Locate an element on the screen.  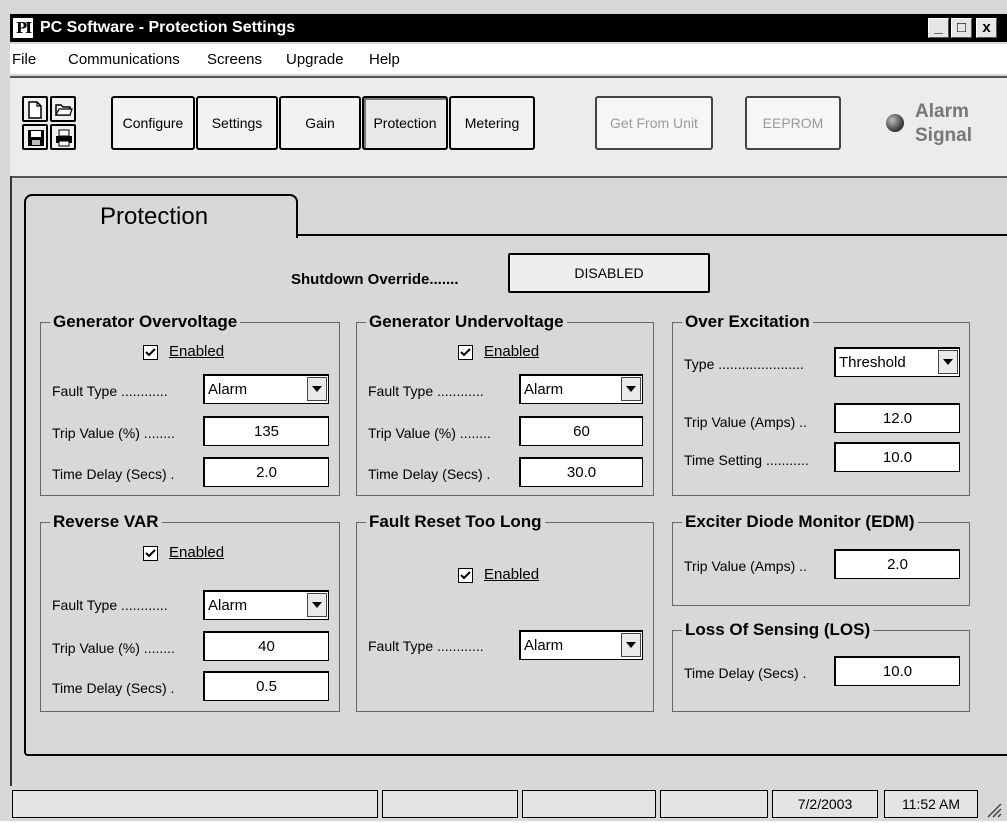
reverse-var-delay-label: Time Delay (Secs) . is located at coordinates (113, 688).